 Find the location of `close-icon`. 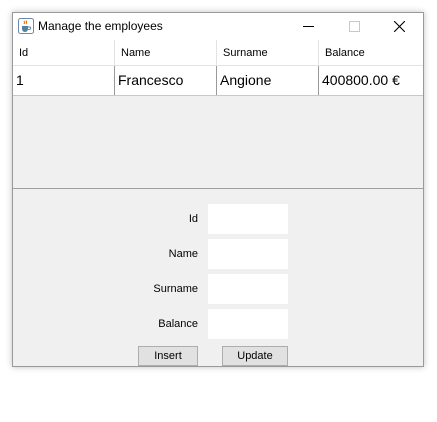

close-icon is located at coordinates (399, 26).